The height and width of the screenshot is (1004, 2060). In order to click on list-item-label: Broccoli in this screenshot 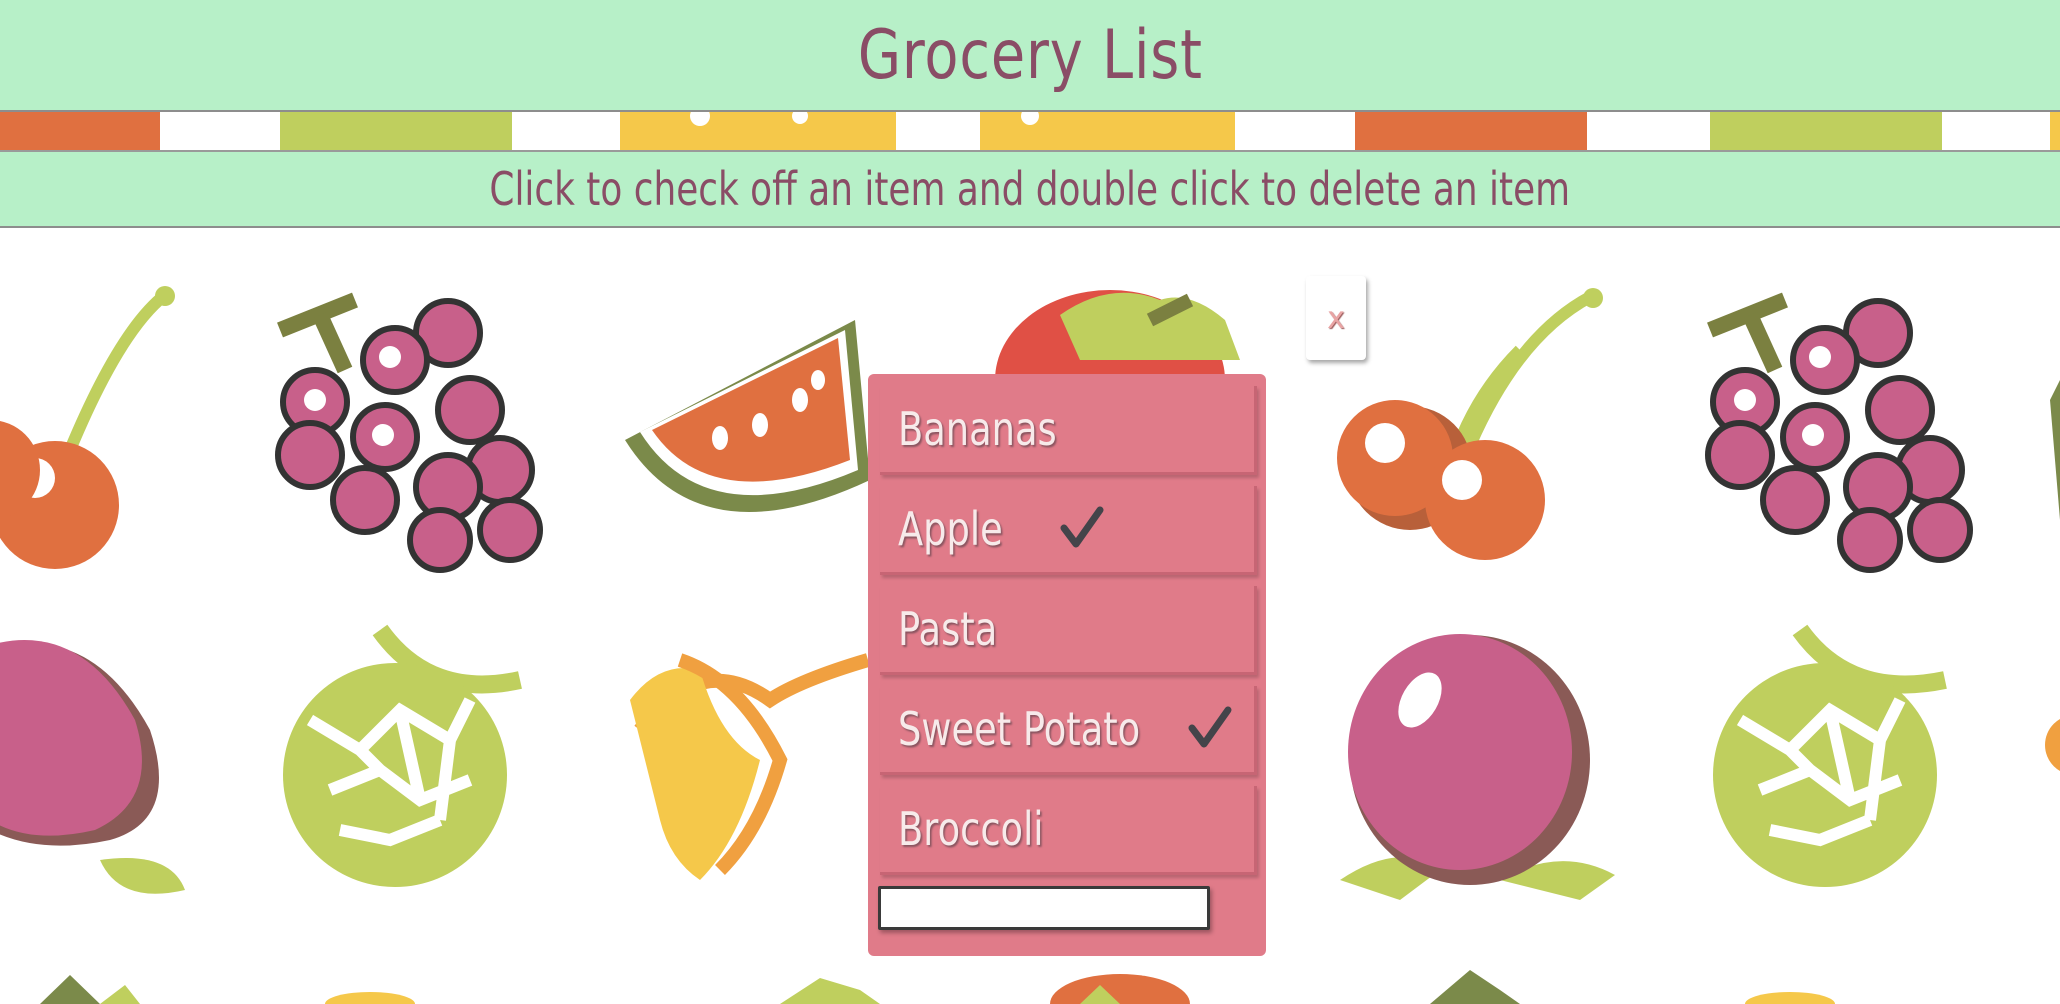, I will do `click(971, 829)`.